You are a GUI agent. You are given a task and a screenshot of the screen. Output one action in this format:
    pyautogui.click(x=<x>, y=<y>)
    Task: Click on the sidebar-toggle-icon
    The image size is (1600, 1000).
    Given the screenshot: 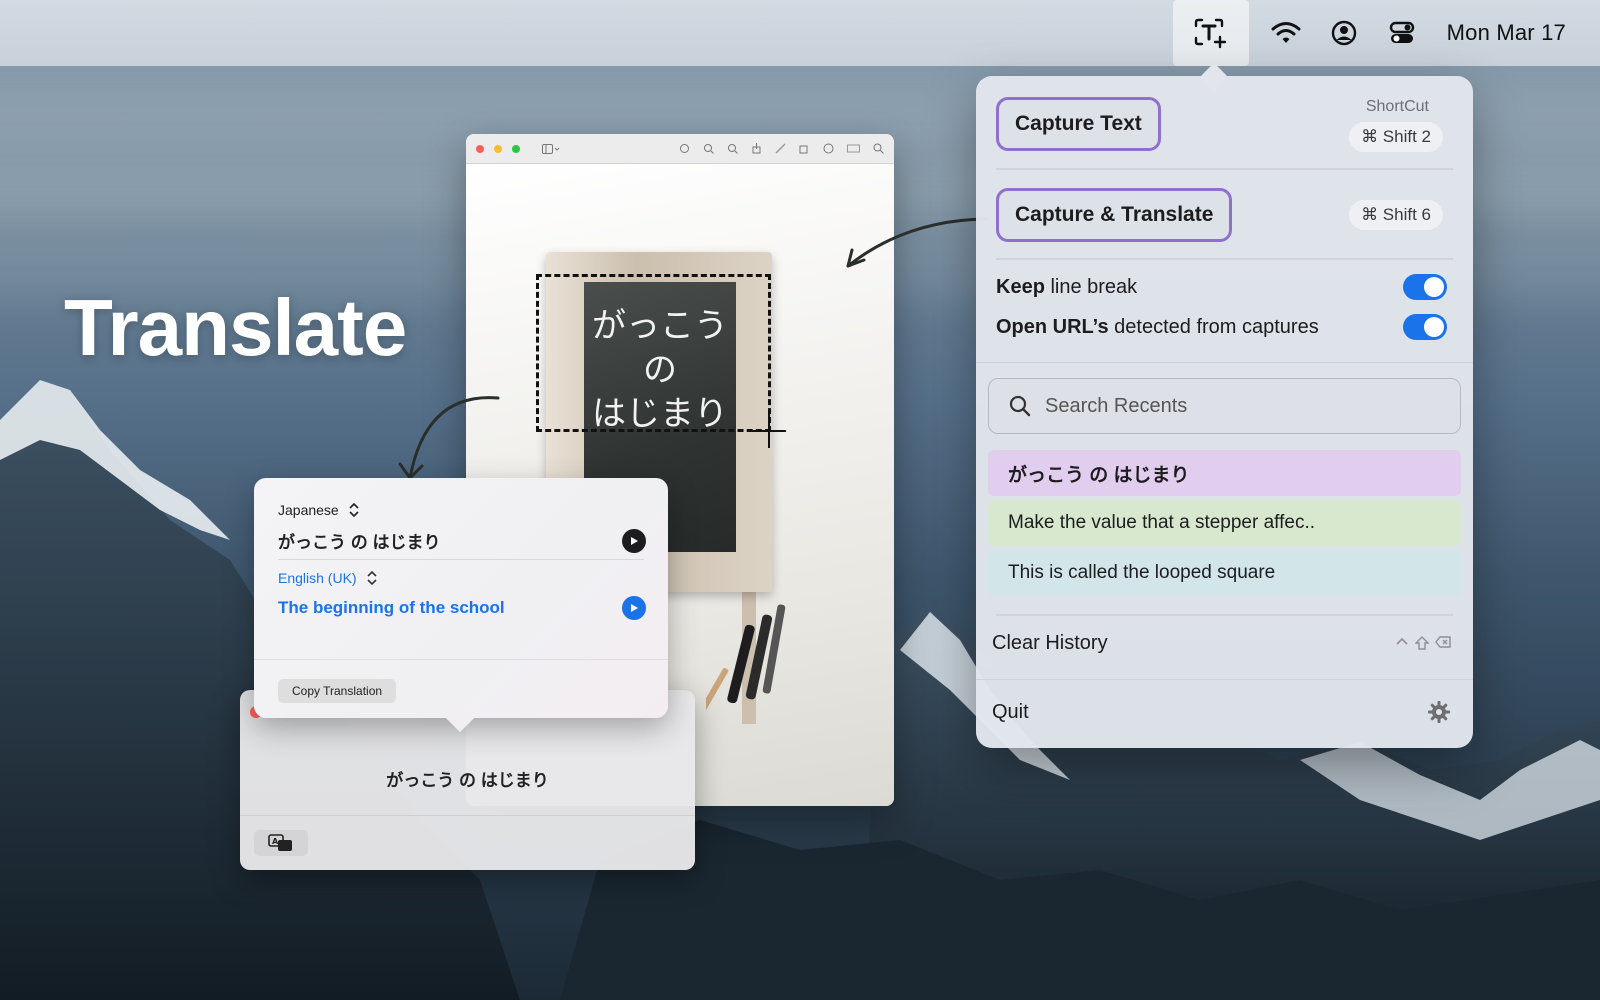 What is the action you would take?
    pyautogui.click(x=551, y=148)
    